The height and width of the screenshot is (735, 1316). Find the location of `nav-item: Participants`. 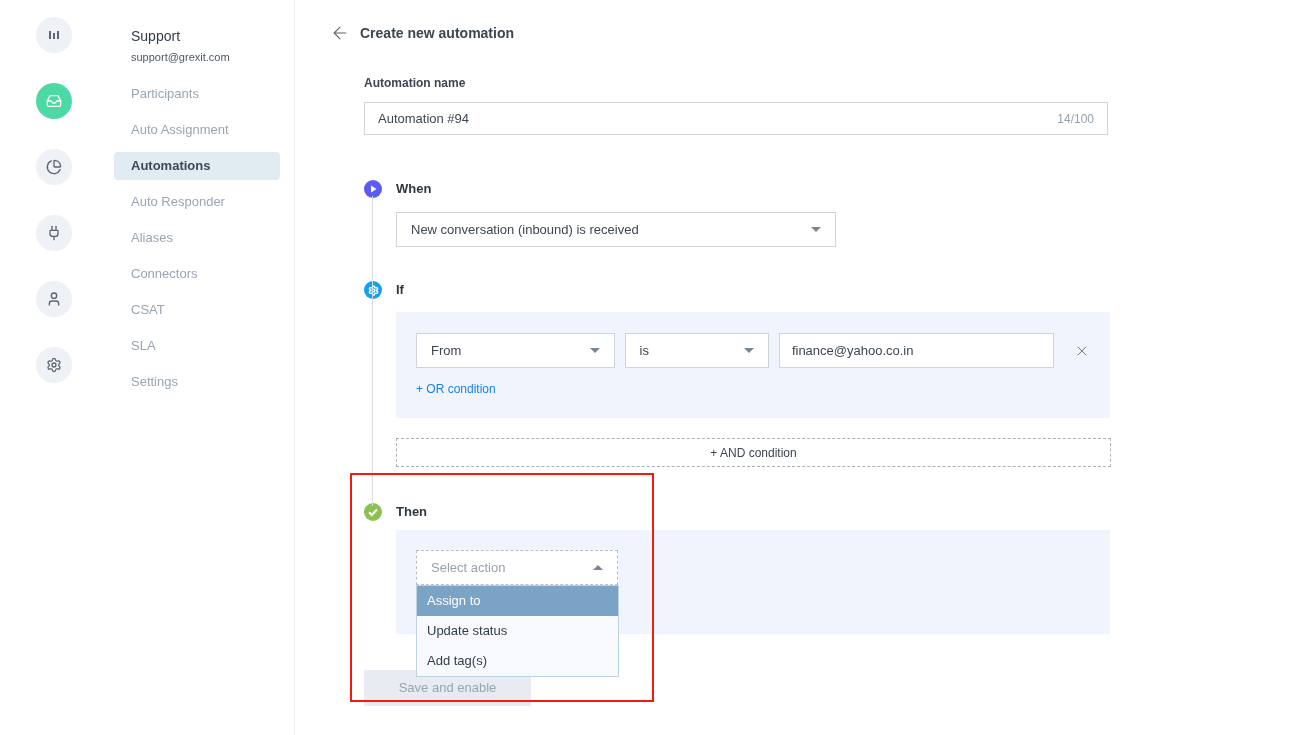

nav-item: Participants is located at coordinates (197, 94).